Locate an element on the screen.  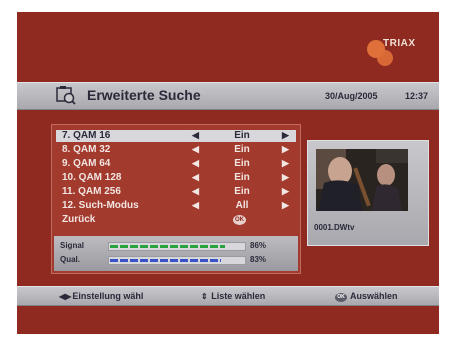
hint-list: ⇕ Liste wählen is located at coordinates (233, 296).